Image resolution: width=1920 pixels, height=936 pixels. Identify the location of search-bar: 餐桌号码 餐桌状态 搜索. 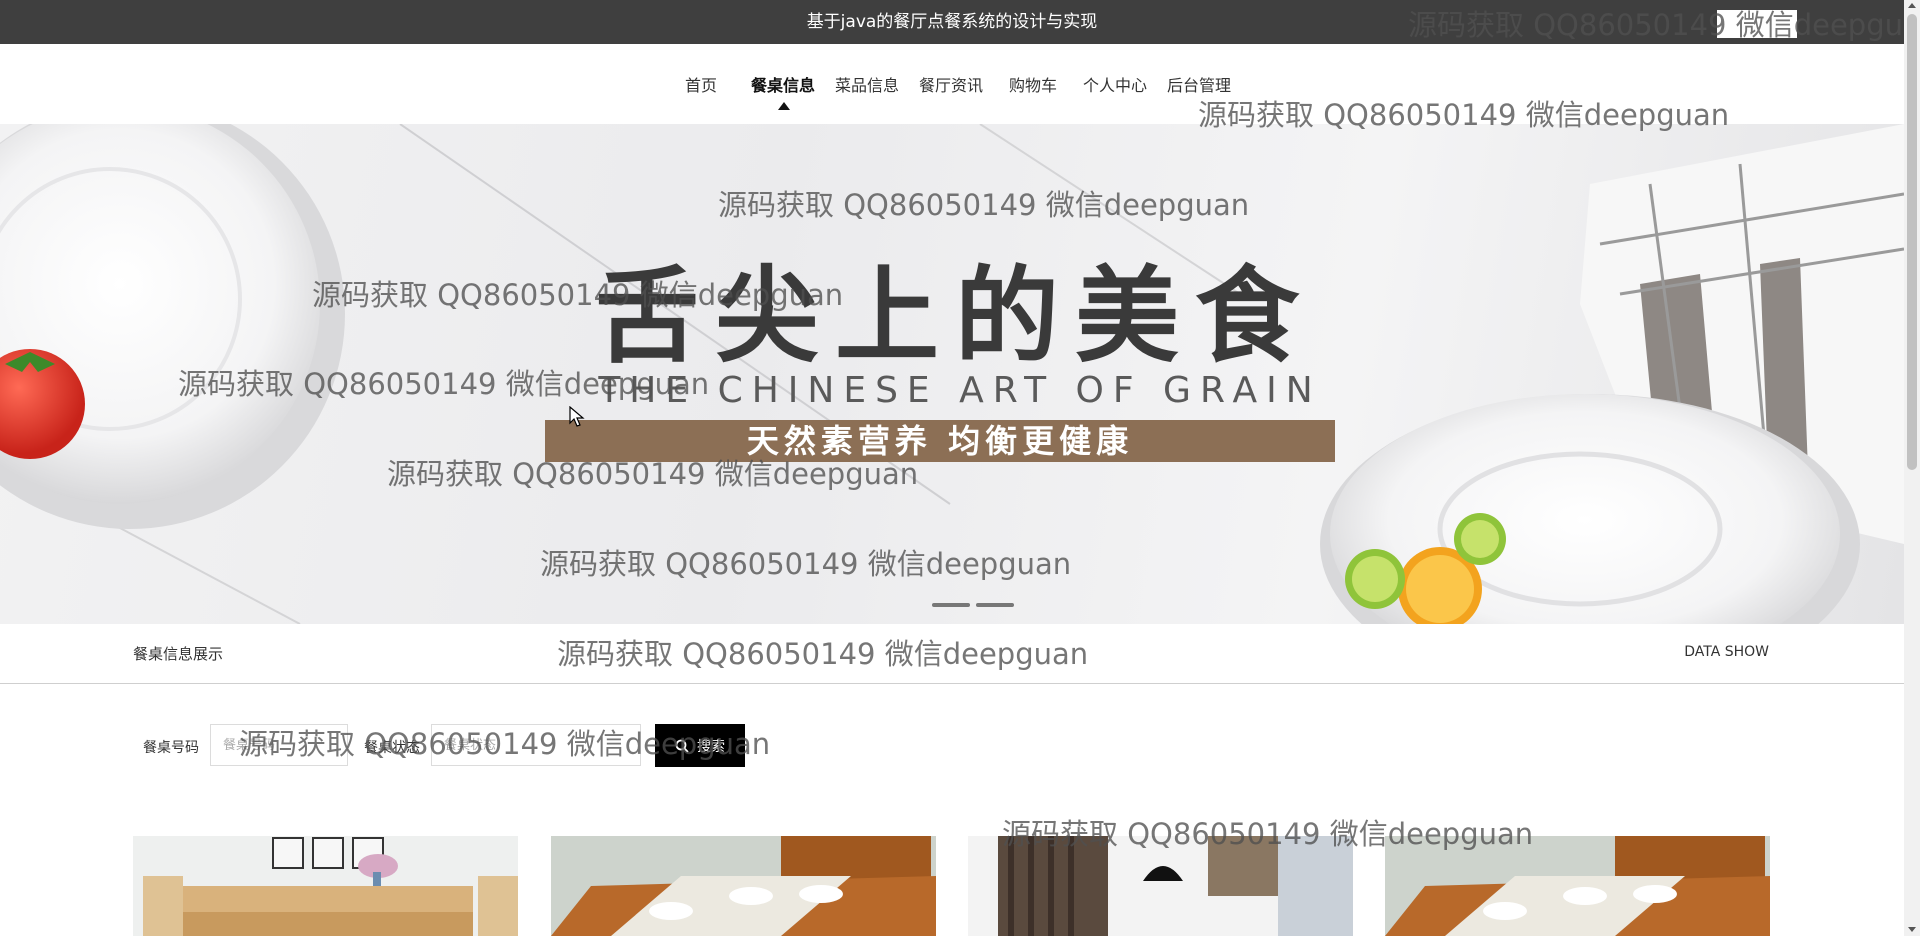
(952, 746).